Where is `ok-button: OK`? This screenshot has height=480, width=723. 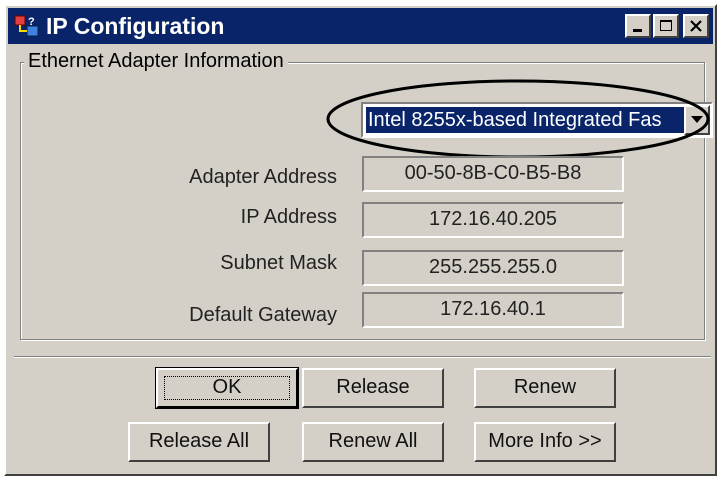
ok-button: OK is located at coordinates (227, 388).